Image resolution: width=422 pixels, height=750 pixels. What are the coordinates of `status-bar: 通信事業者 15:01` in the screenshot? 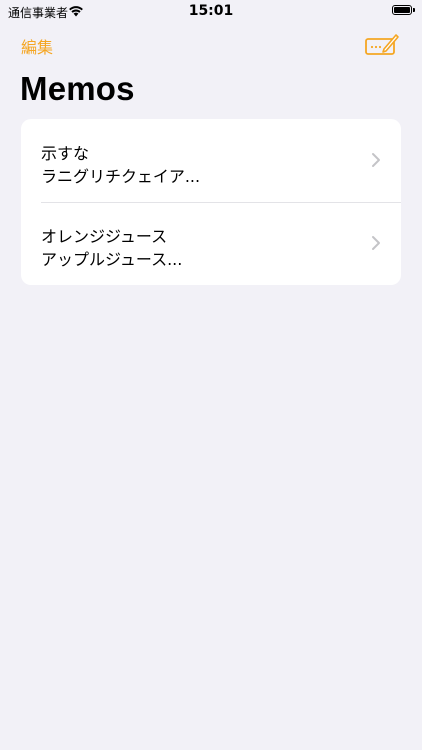 It's located at (211, 12).